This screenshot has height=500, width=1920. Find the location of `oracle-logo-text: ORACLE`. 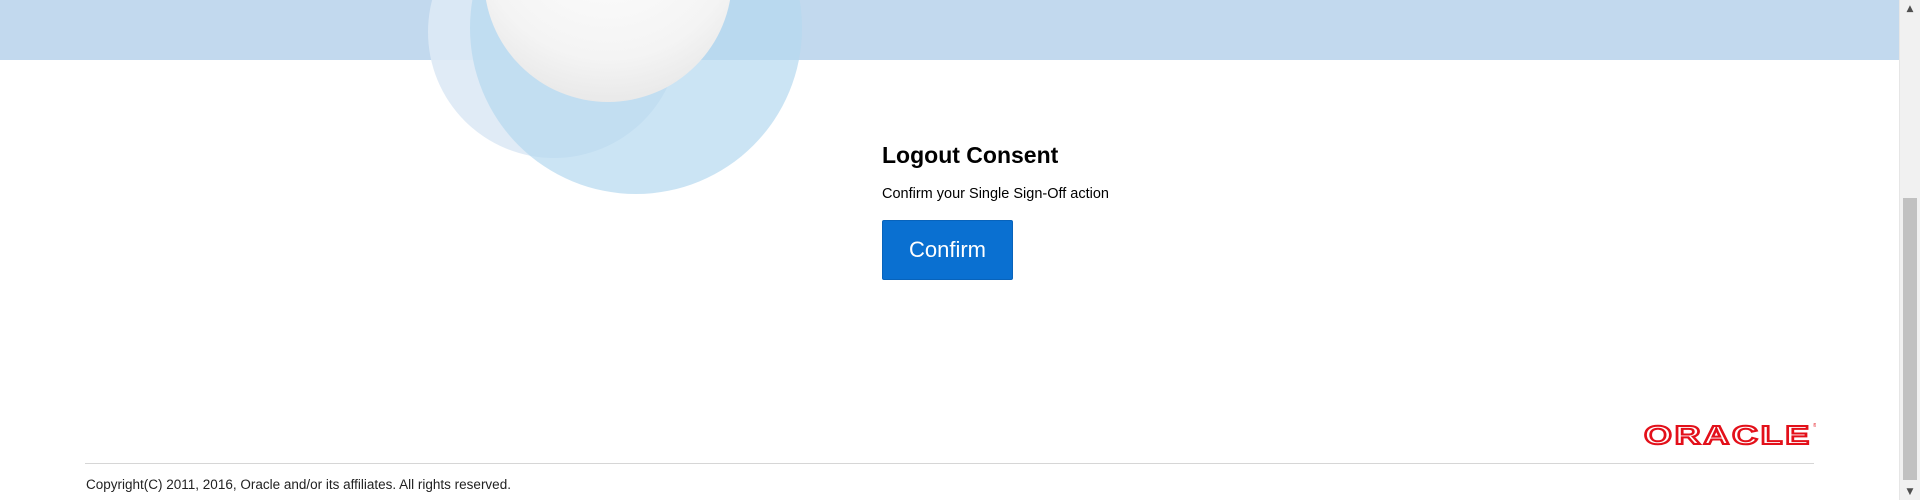

oracle-logo-text: ORACLE is located at coordinates (1728, 434).